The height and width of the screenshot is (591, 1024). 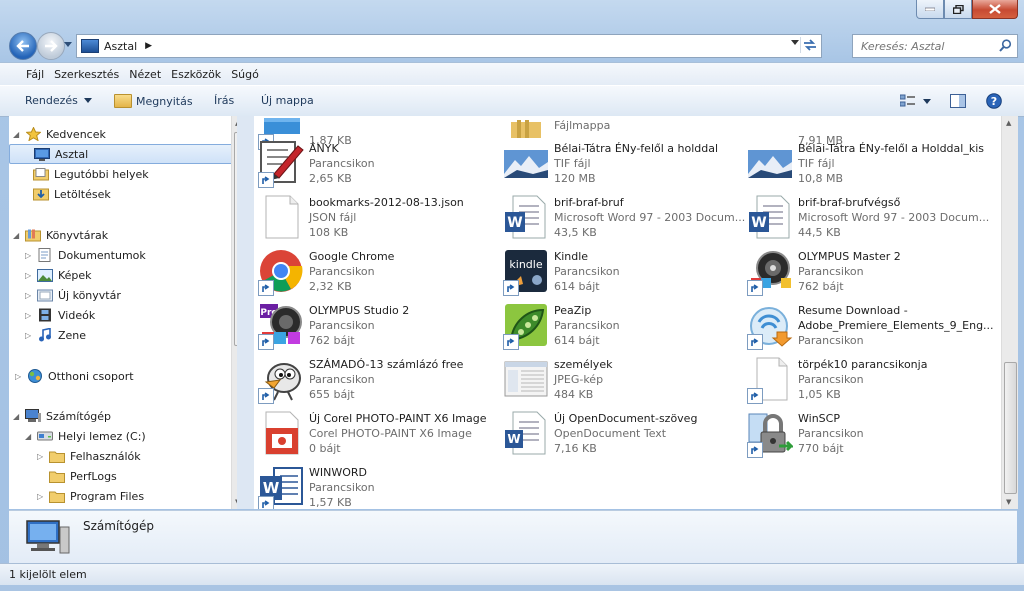 I want to click on list-item: PeaZip Parancsikon 614 bájt, so click(x=619, y=325).